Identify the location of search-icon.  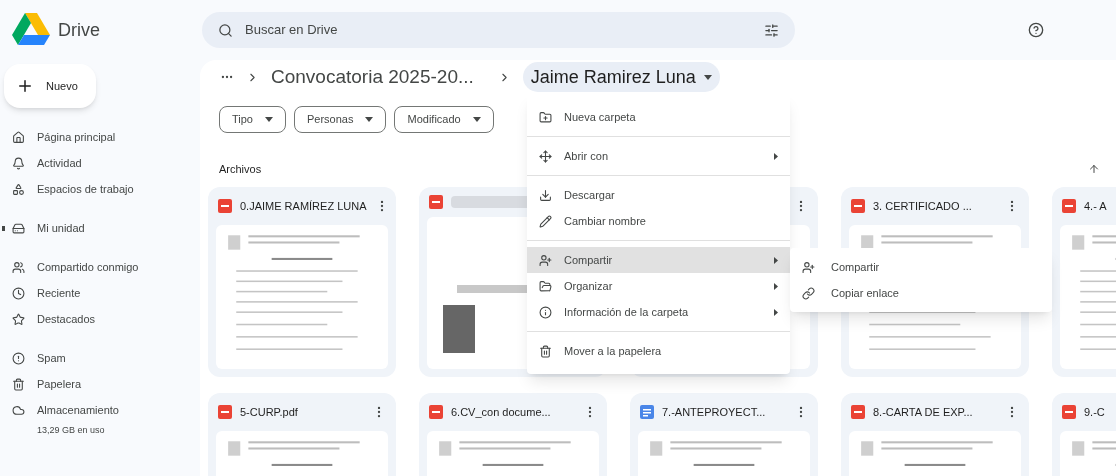
(225, 30).